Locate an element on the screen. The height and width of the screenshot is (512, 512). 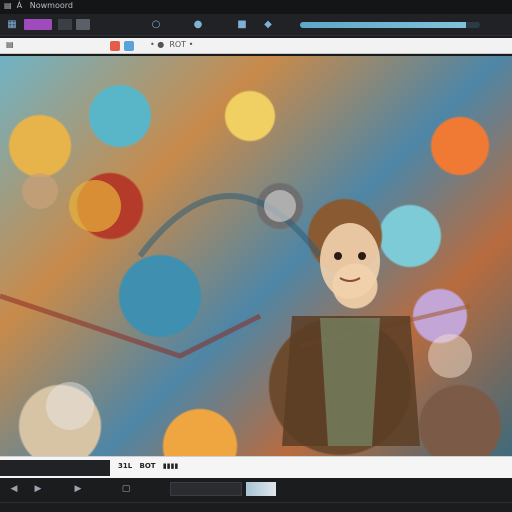
brush-icon: ○ is located at coordinates (156, 24).